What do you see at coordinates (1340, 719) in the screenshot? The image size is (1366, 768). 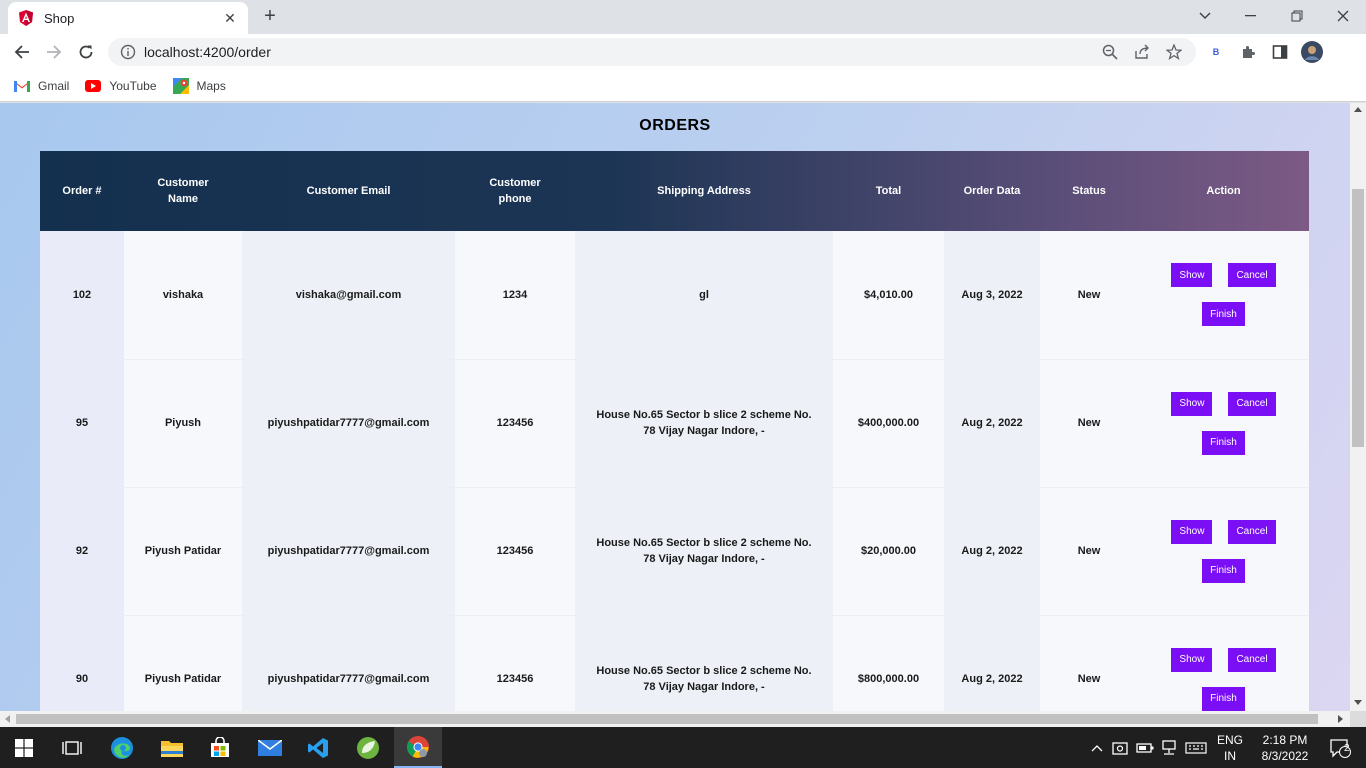 I see `scroll-right-icon` at bounding box center [1340, 719].